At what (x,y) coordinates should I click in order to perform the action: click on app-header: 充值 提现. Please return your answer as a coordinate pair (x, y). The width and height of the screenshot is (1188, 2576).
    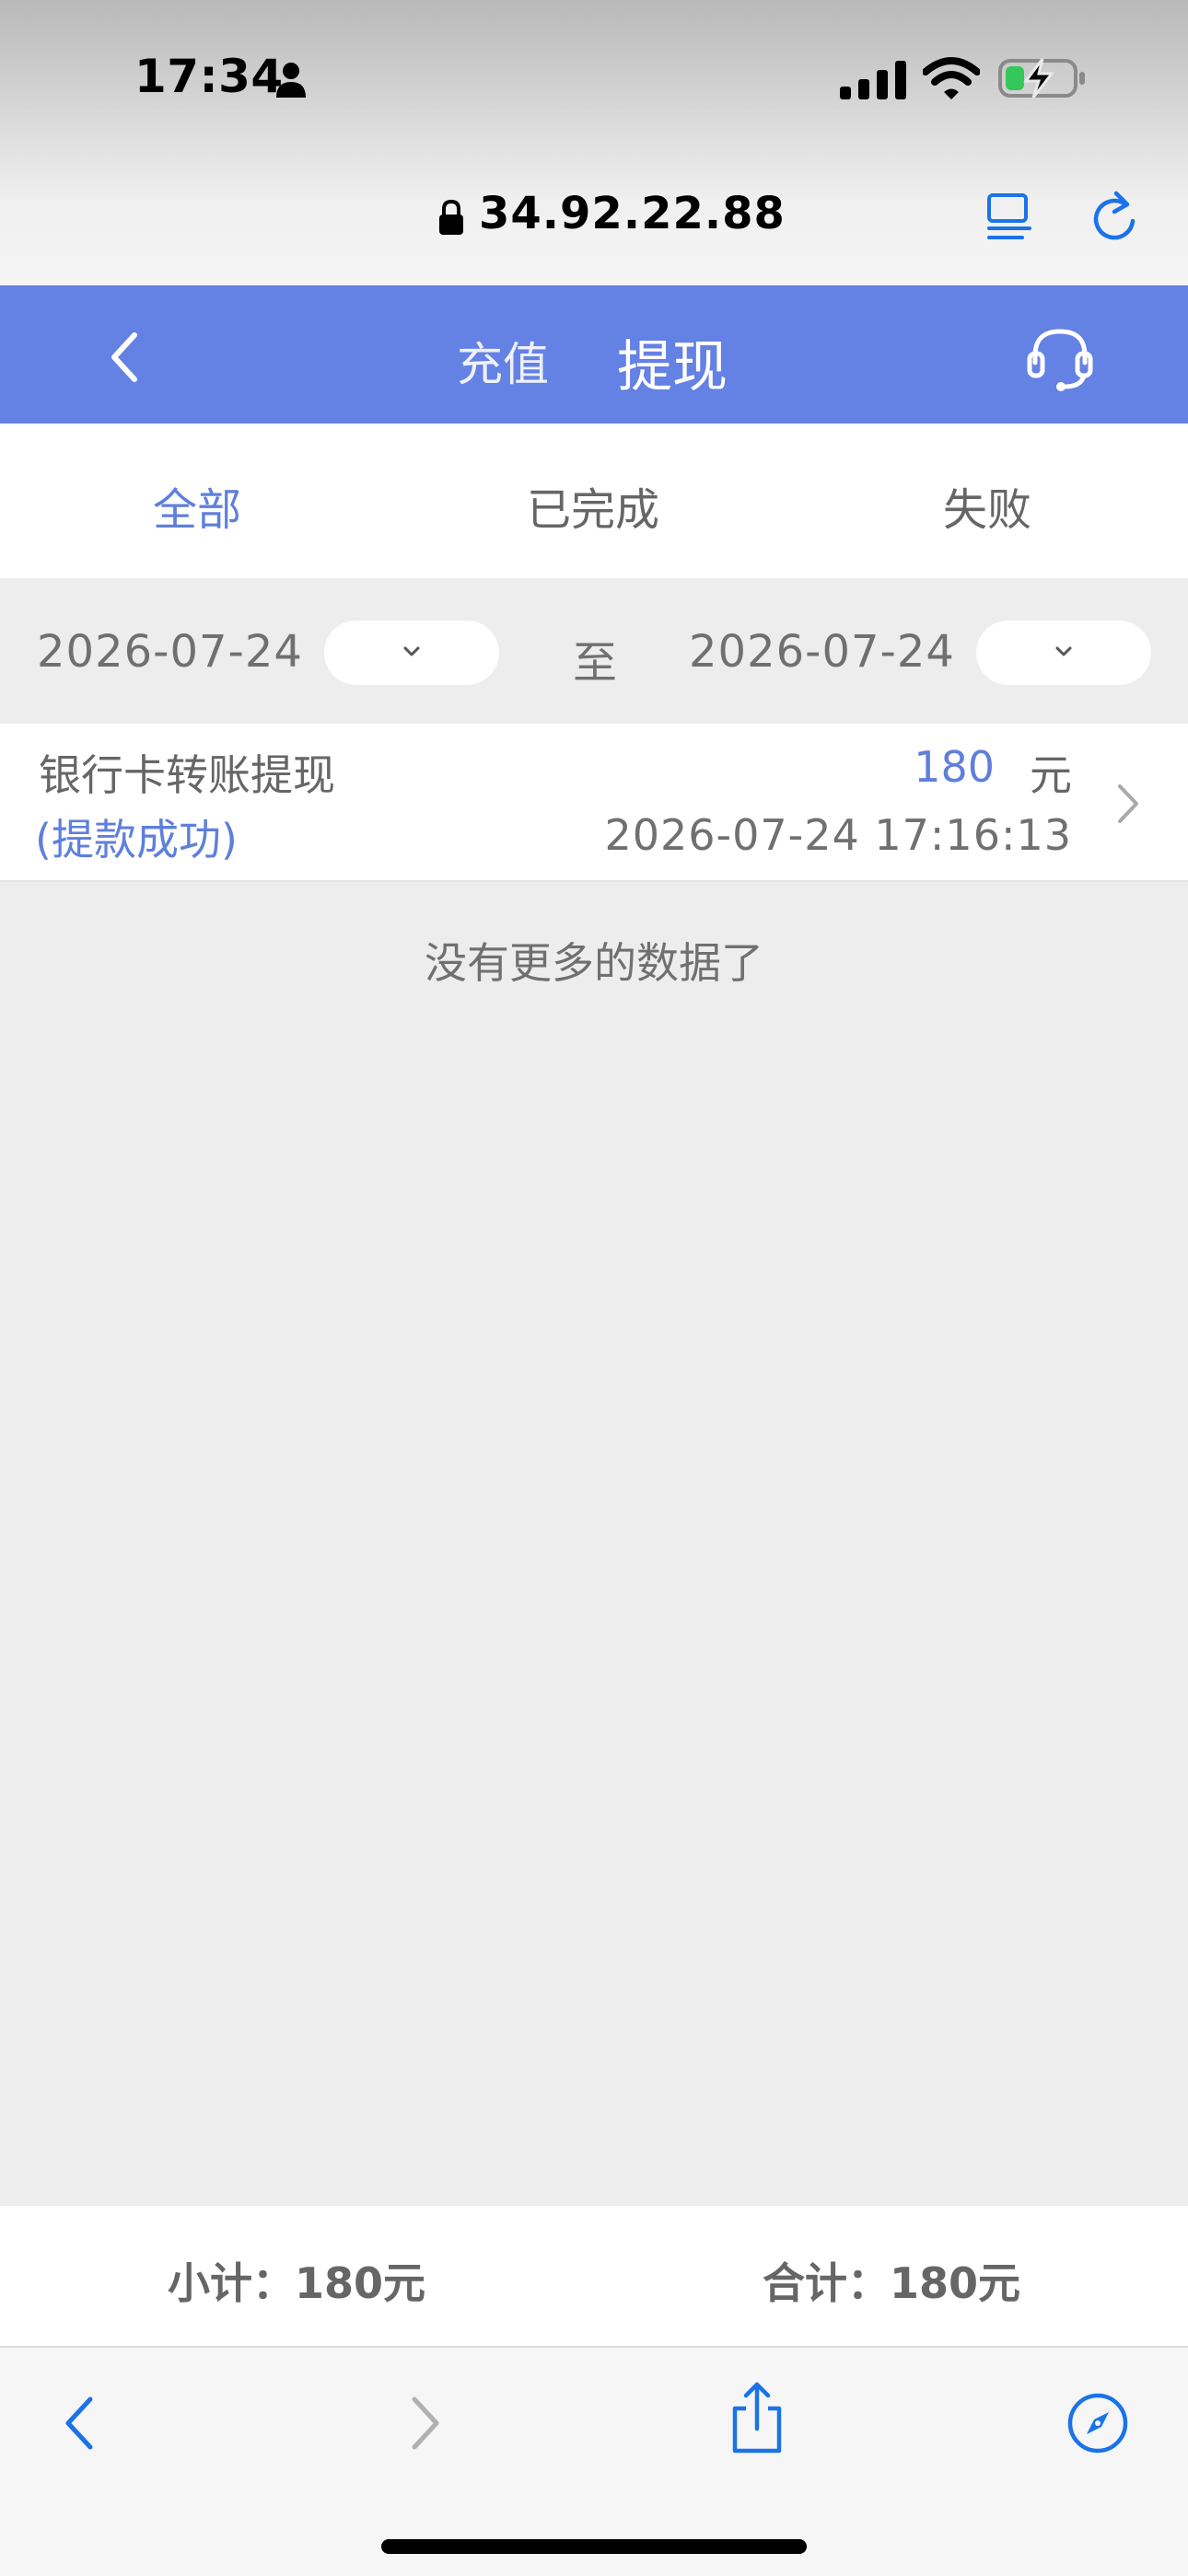
    Looking at the image, I should click on (594, 354).